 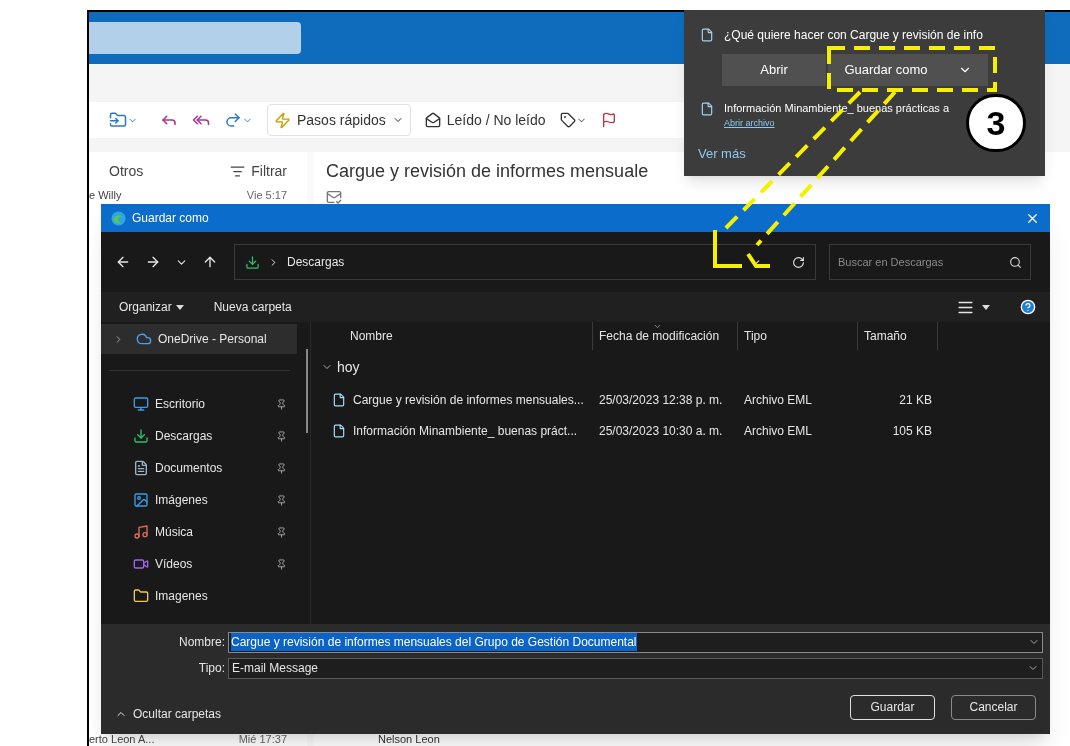 I want to click on nav-item: Imagenes, so click(x=199, y=596).